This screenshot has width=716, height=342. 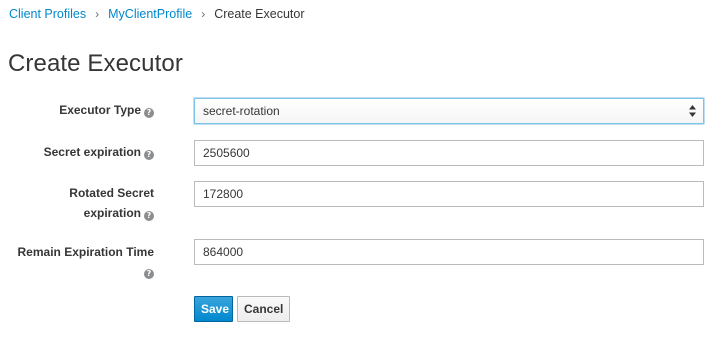 I want to click on executor-type-select: secret-rotation, so click(x=449, y=111).